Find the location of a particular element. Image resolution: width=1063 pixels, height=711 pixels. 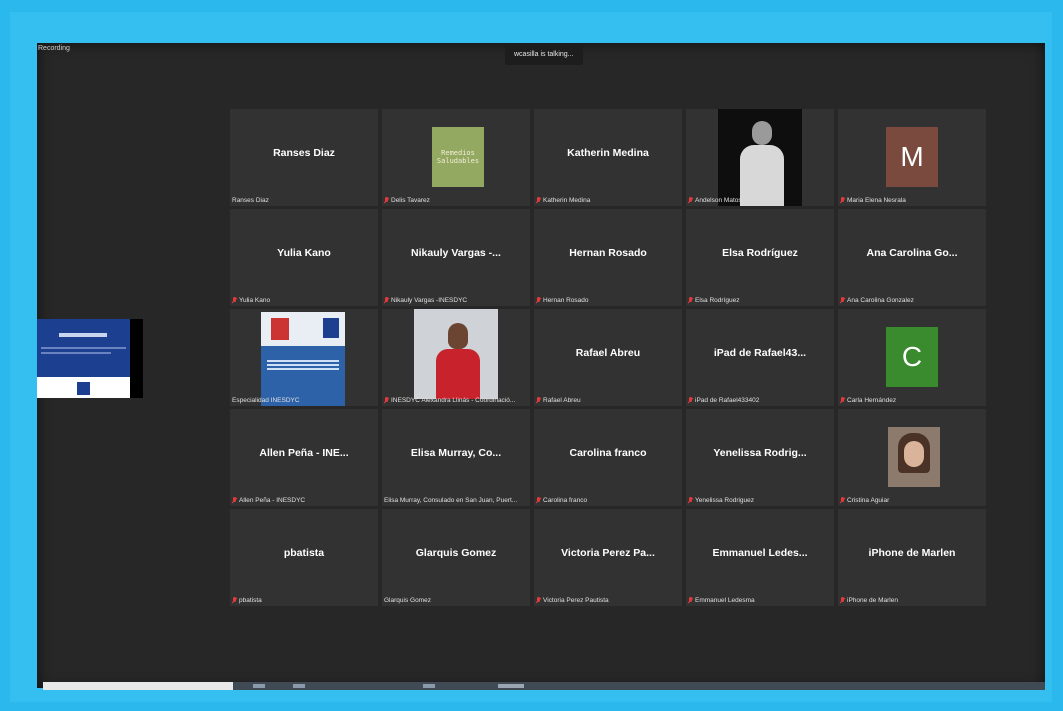

participant-name-label: Ana Carolina Gonzalez is located at coordinates (912, 300).